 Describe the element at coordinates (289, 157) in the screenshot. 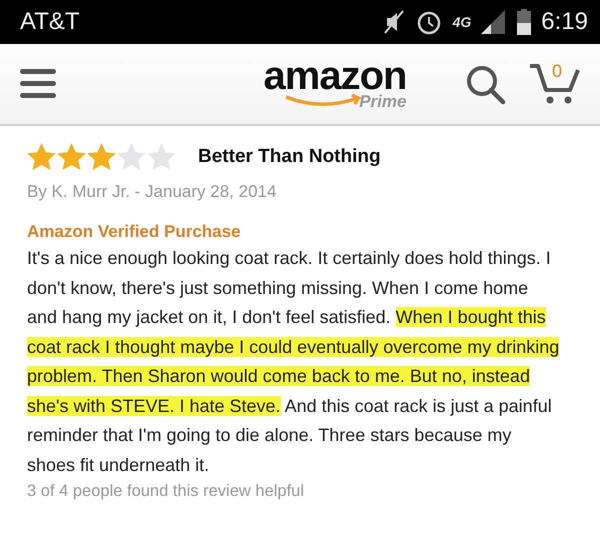

I see `review-title: Better Than Nothing` at that location.